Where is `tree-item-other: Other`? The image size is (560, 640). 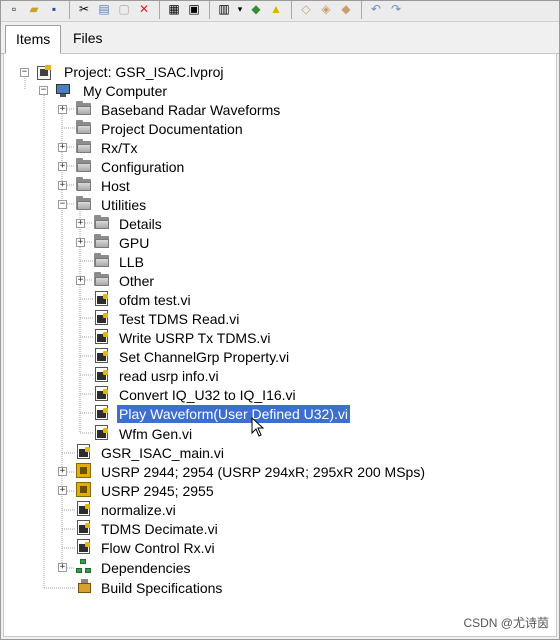 tree-item-other: Other is located at coordinates (136, 281).